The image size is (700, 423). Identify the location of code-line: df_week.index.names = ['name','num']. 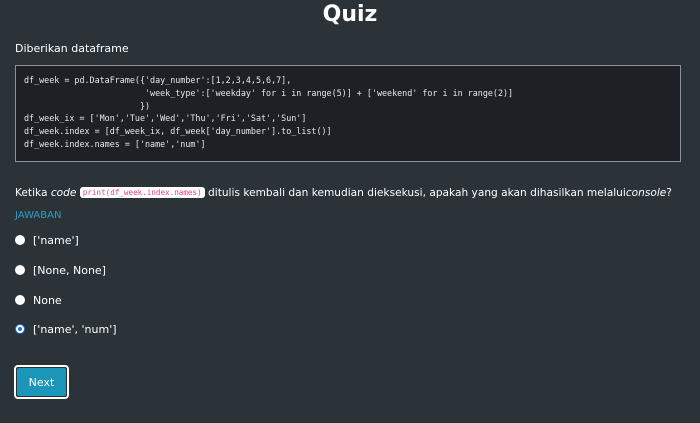
(115, 143).